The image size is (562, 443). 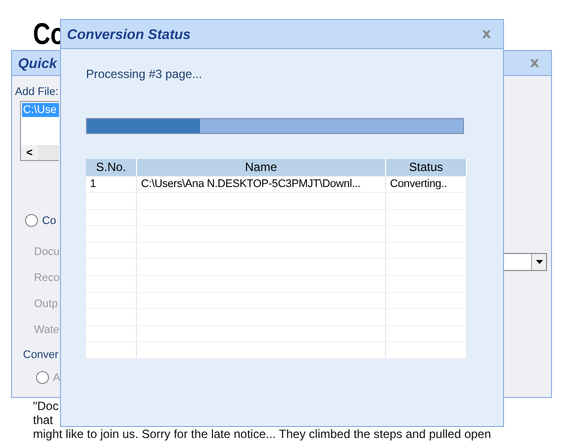 I want to click on field-label: Wate, so click(x=47, y=330).